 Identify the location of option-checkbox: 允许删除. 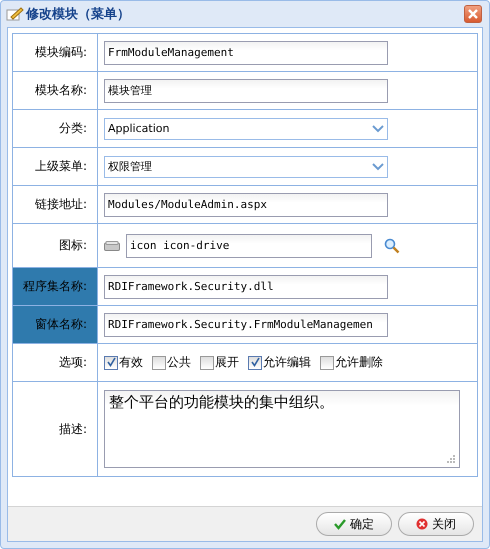
(351, 362).